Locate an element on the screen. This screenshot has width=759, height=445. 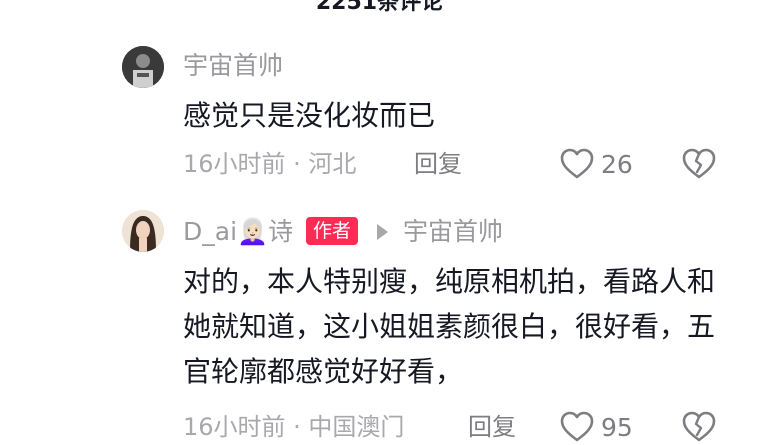
comment-text: 感觉只是没化妆而已 is located at coordinates (309, 115).